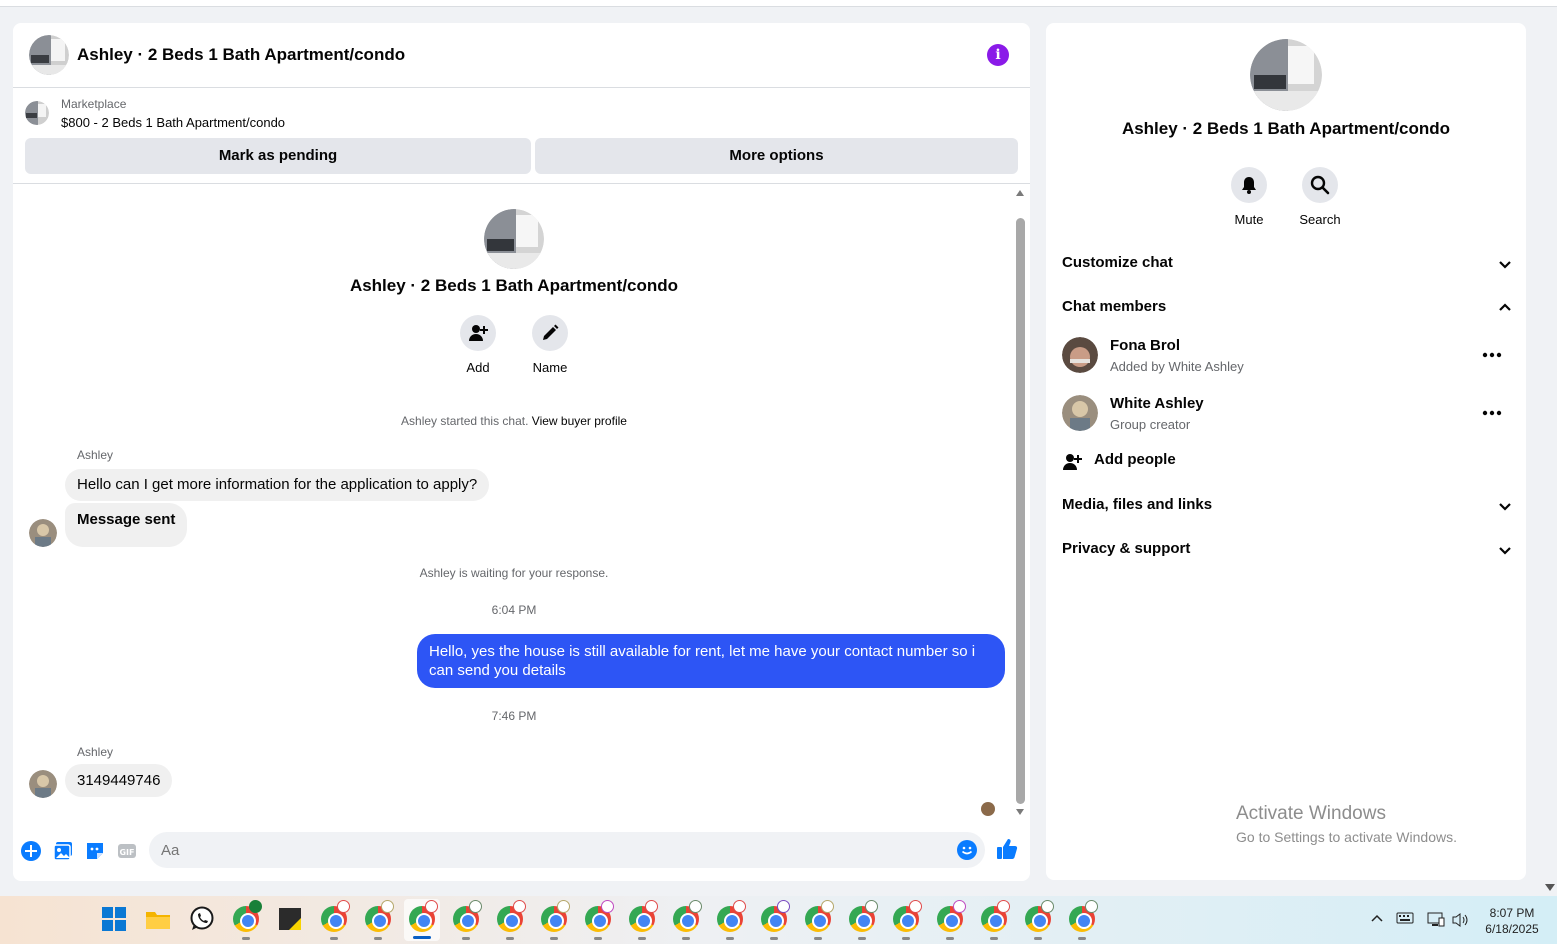 This screenshot has height=944, width=1557. Describe the element at coordinates (465, 421) in the screenshot. I see `started-text: Ashley started this chat.` at that location.